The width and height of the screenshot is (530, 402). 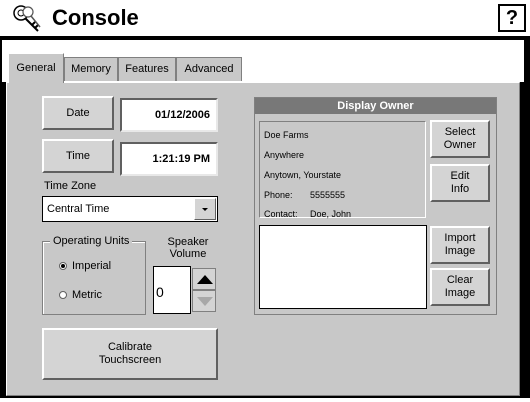 What do you see at coordinates (343, 267) in the screenshot?
I see `owner-image-box` at bounding box center [343, 267].